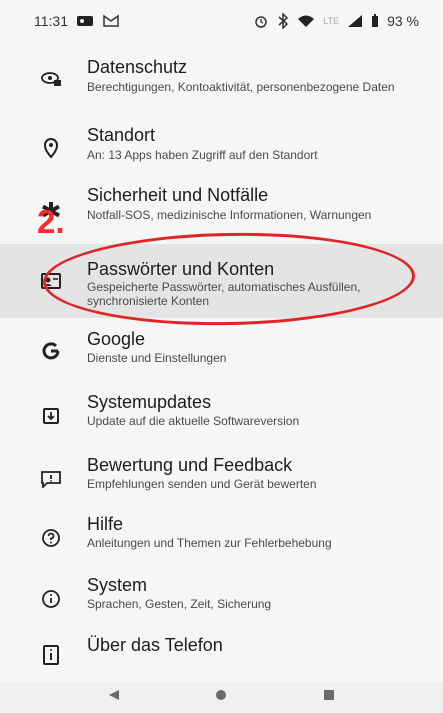 The image size is (443, 713). I want to click on system-update-icon, so click(51, 416).